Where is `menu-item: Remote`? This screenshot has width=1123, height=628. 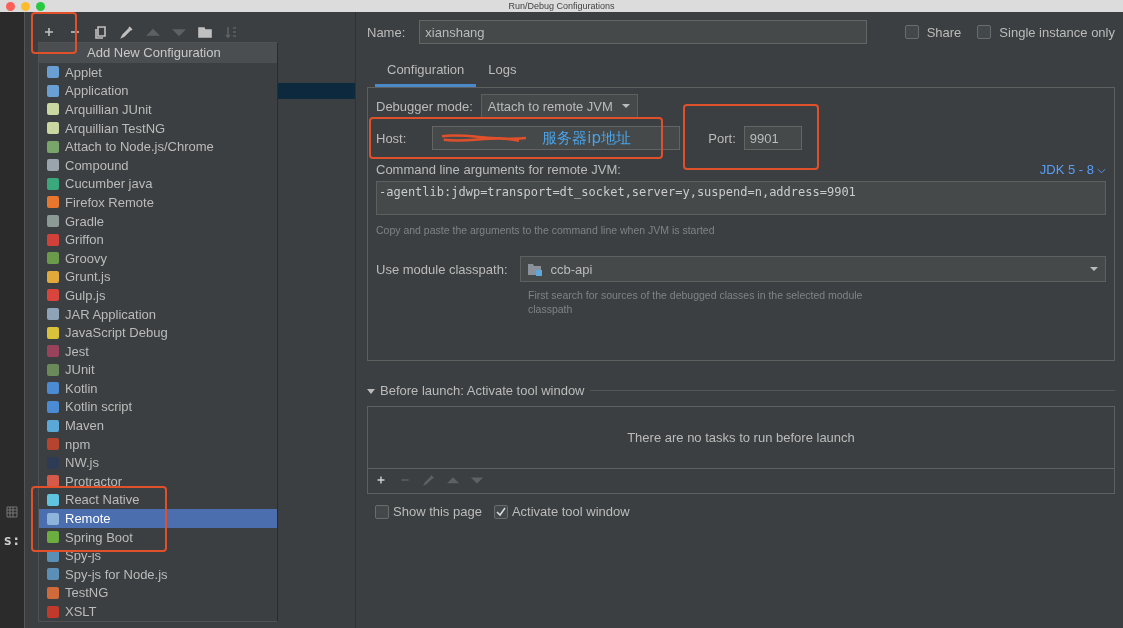
menu-item: Remote is located at coordinates (158, 518).